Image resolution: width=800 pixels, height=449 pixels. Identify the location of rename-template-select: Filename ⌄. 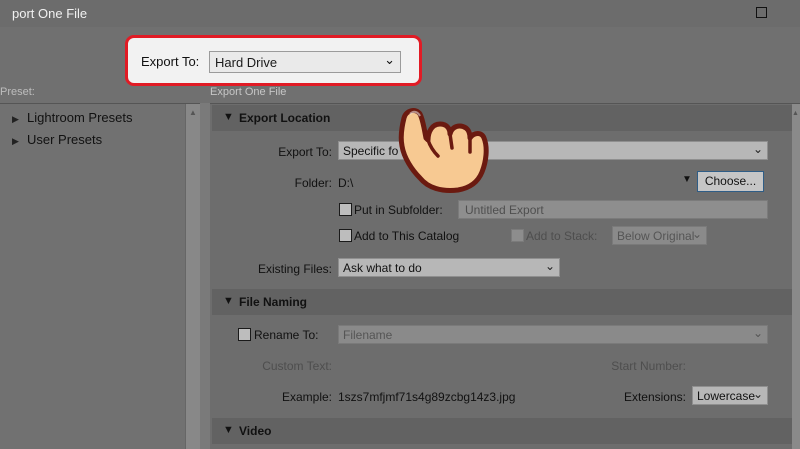
(553, 334).